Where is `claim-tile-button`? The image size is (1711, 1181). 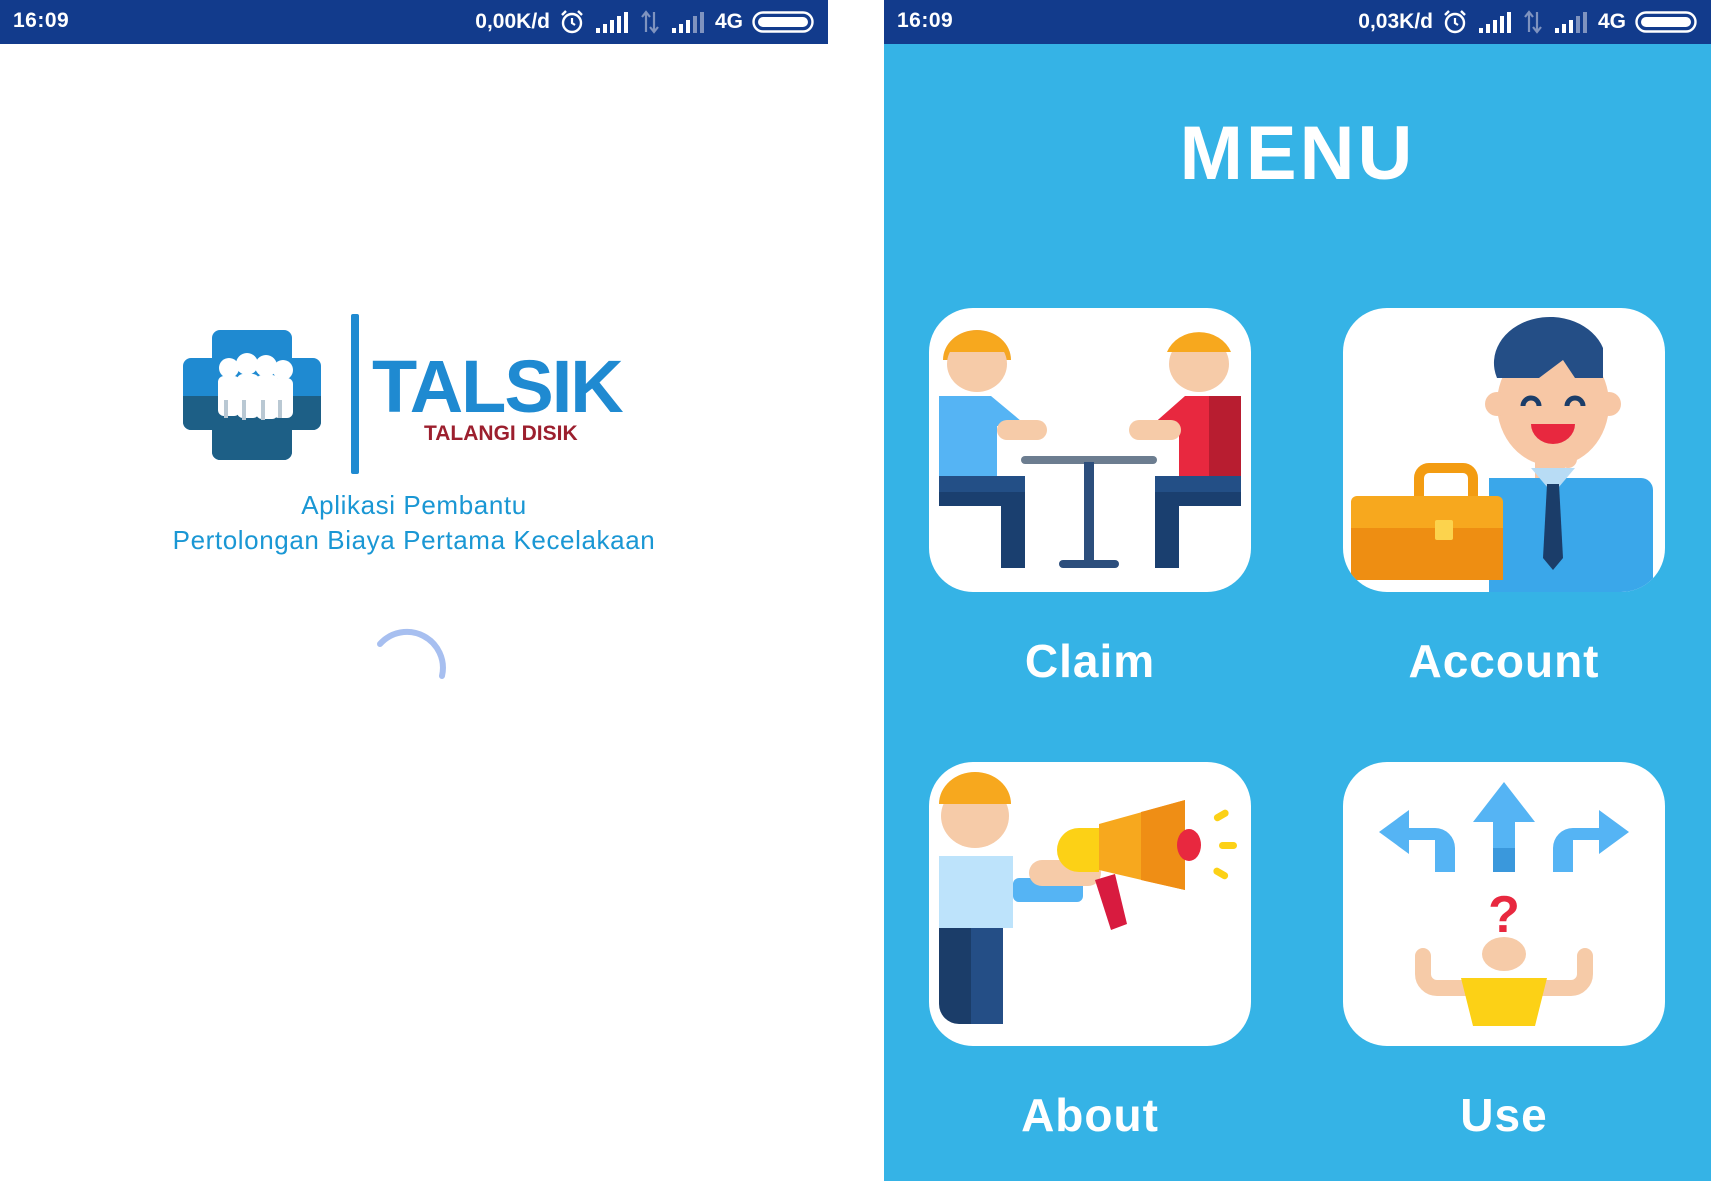 claim-tile-button is located at coordinates (1090, 450).